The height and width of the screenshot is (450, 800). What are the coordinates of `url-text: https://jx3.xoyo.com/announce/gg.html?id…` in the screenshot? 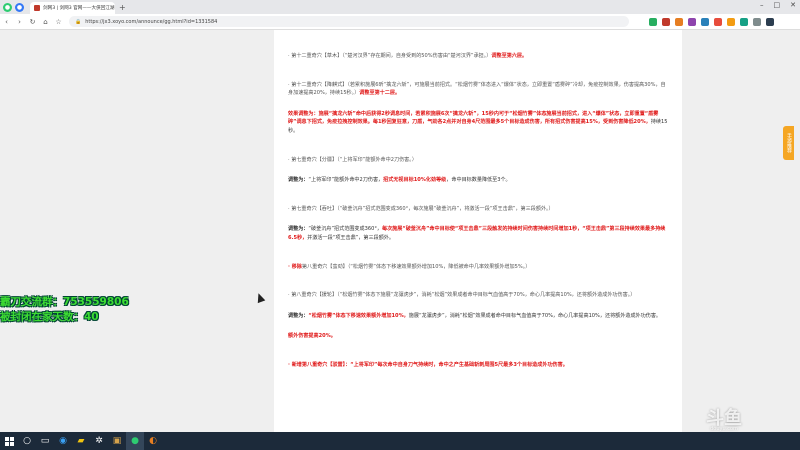 It's located at (151, 21).